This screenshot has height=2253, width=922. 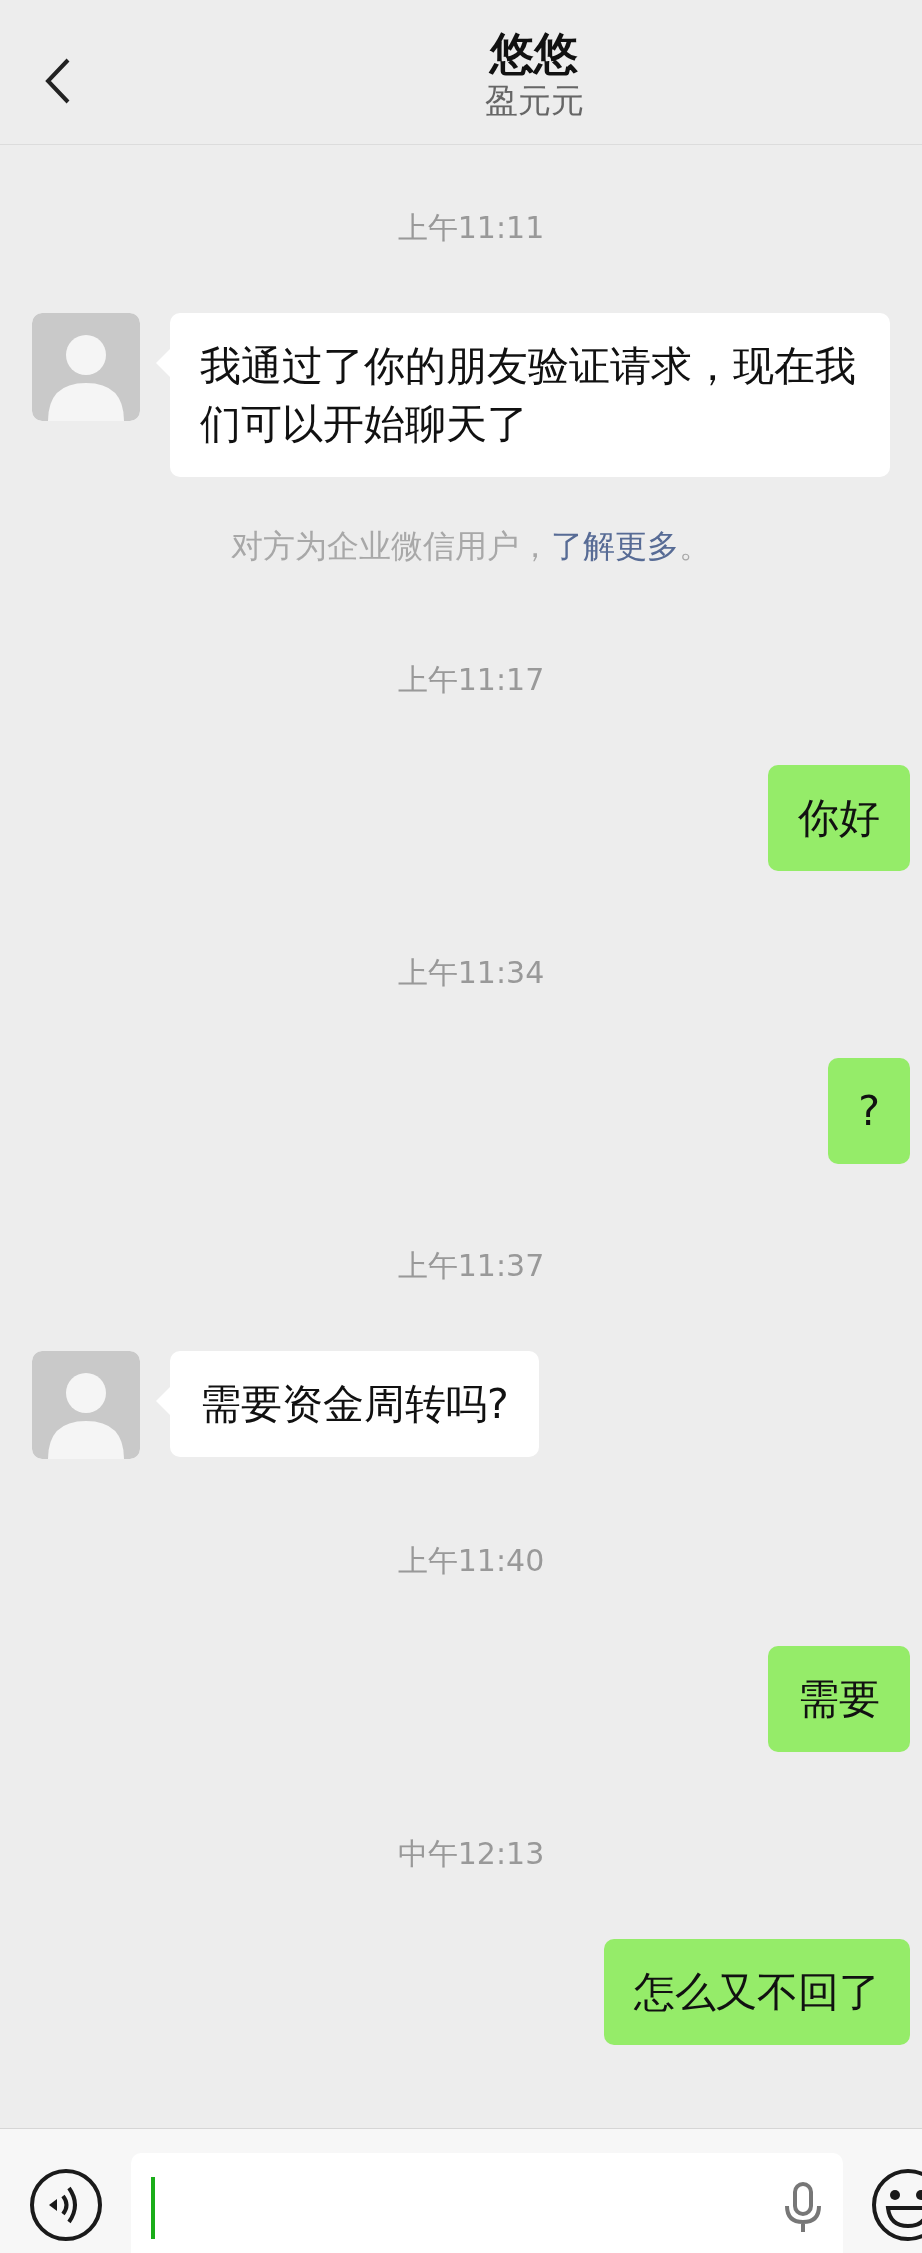 What do you see at coordinates (487, 2203) in the screenshot?
I see `message-input` at bounding box center [487, 2203].